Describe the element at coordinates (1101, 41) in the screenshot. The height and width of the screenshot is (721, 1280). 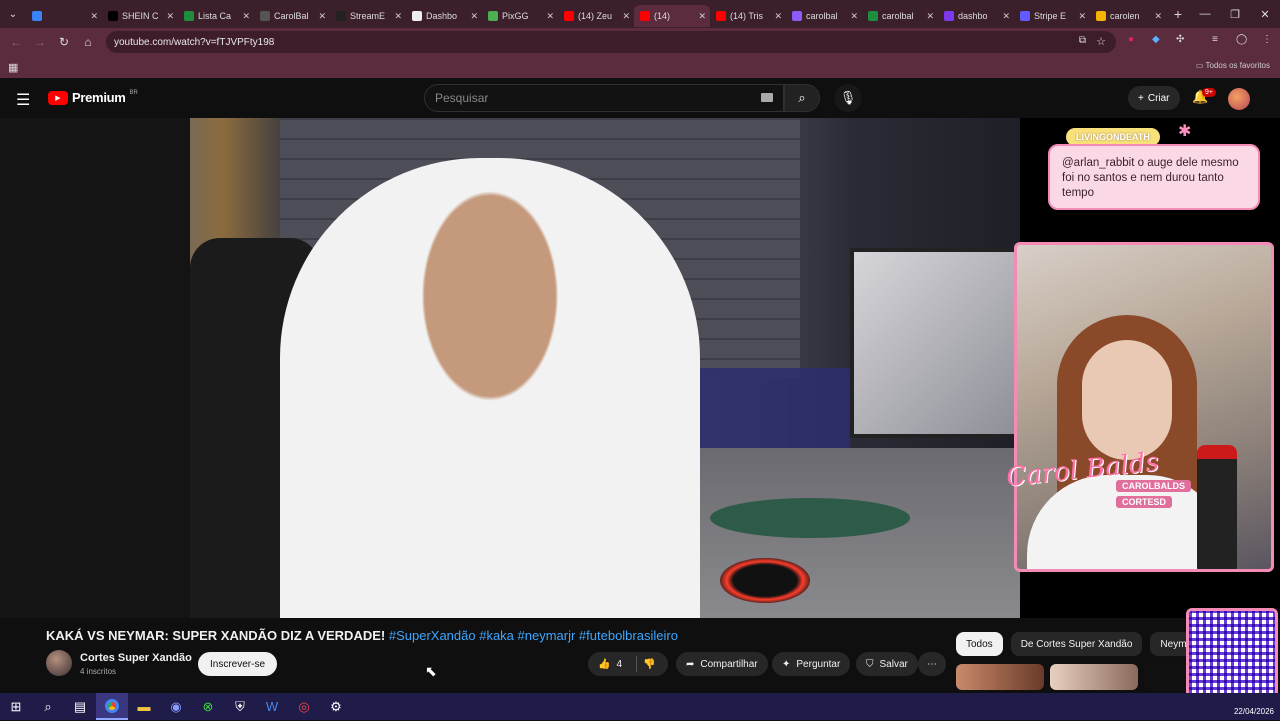
I see `bookmark-star-icon: ☆` at that location.